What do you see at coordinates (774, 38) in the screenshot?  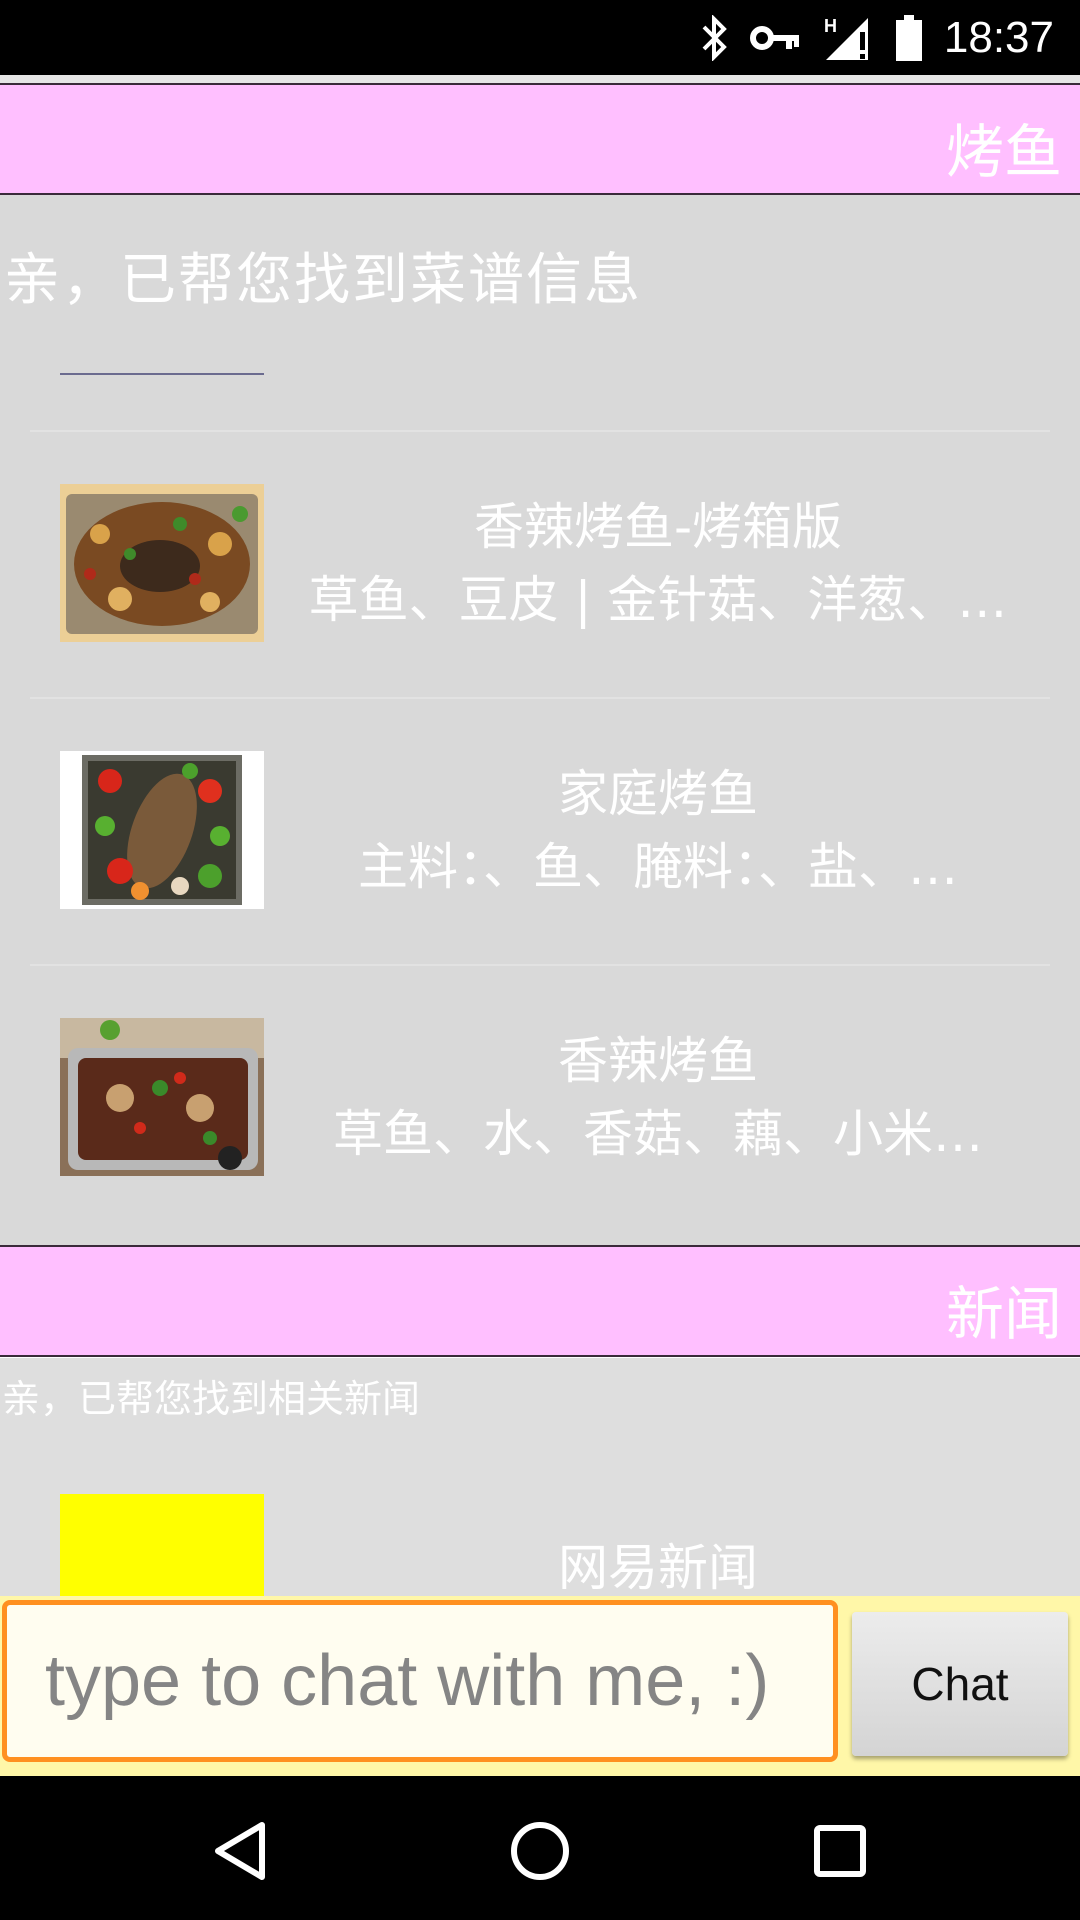 I see `vpn-key-icon` at bounding box center [774, 38].